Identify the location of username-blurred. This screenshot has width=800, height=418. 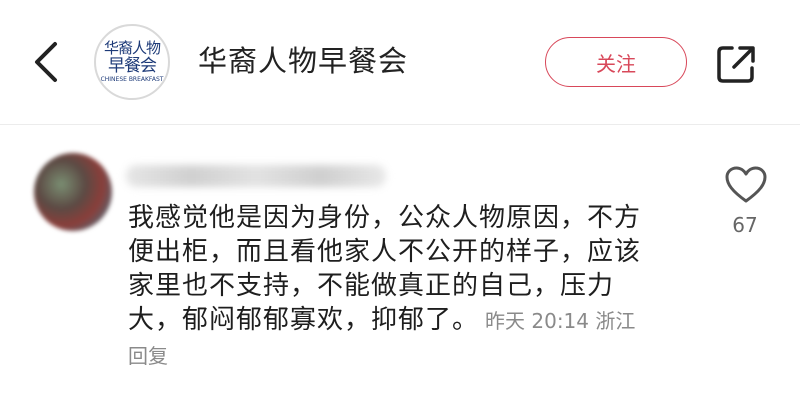
(256, 176).